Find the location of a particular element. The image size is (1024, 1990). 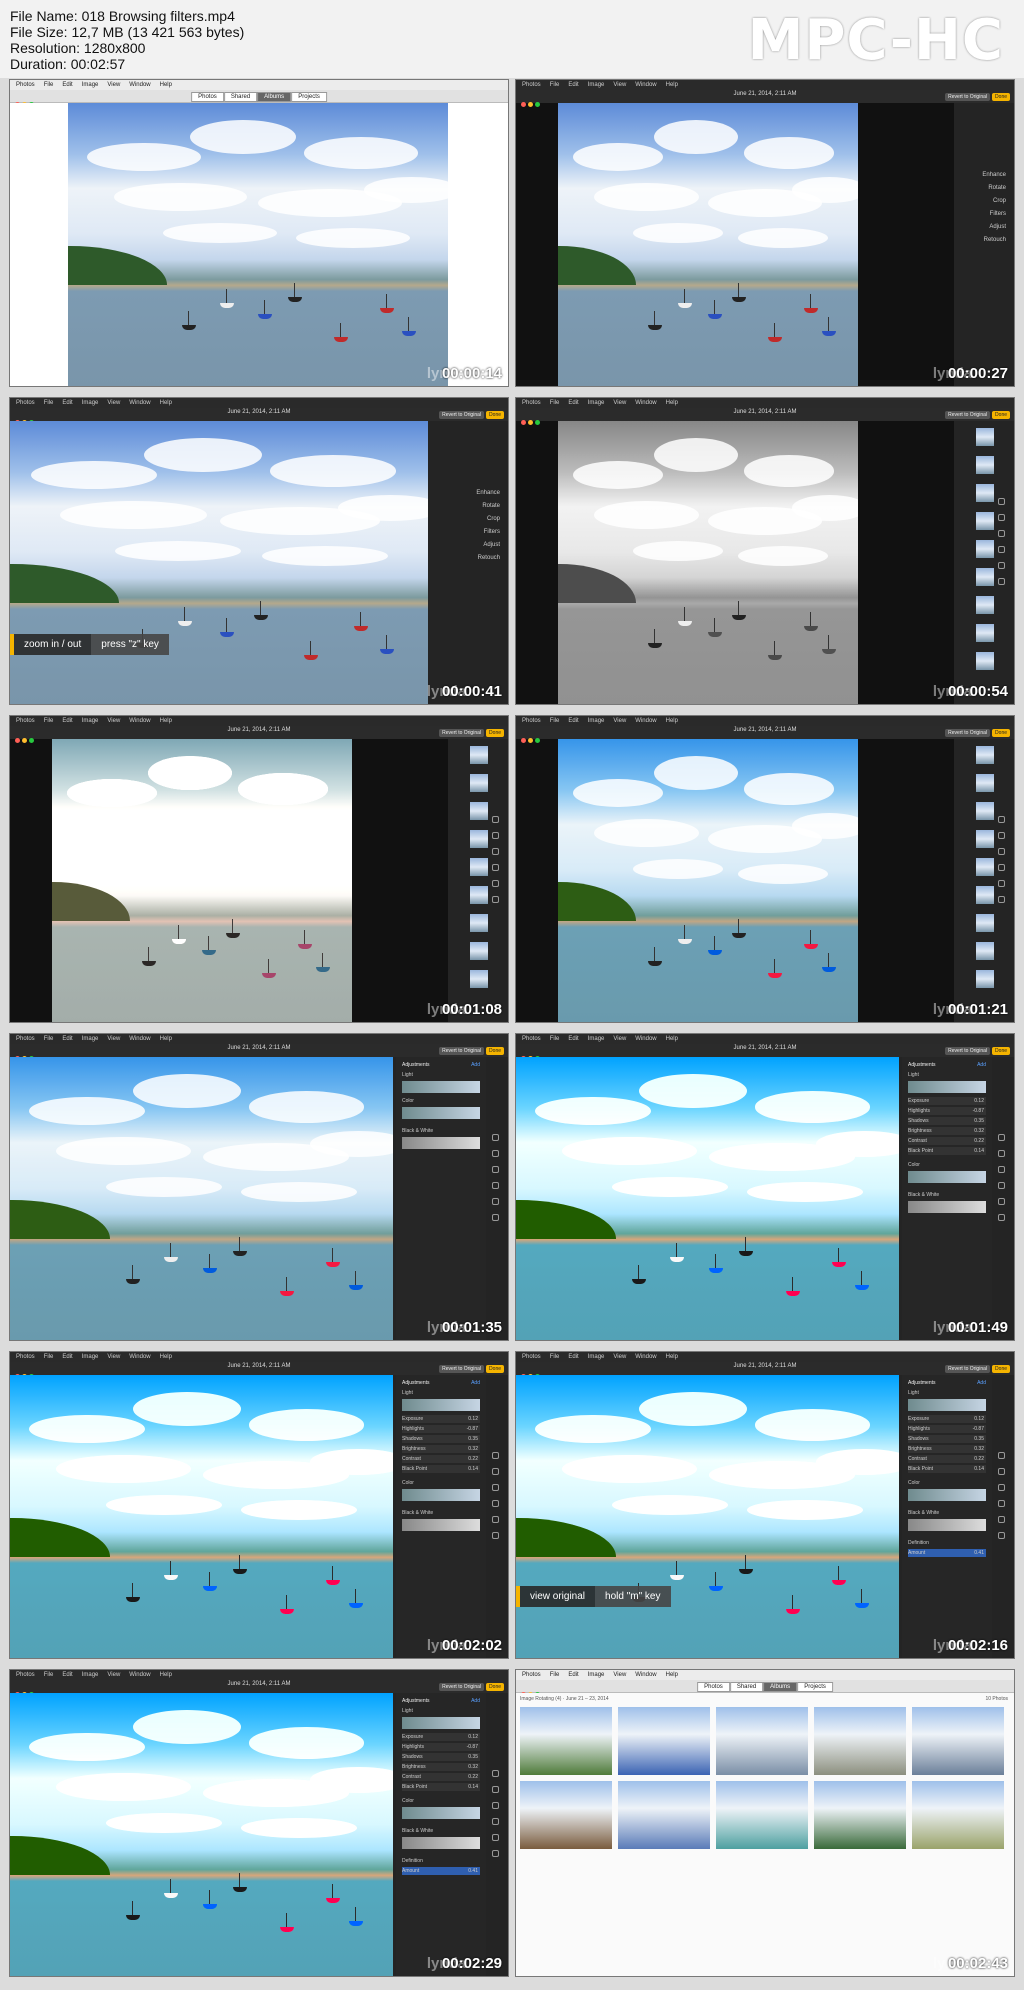

color-section: Color is located at coordinates (947, 1165).